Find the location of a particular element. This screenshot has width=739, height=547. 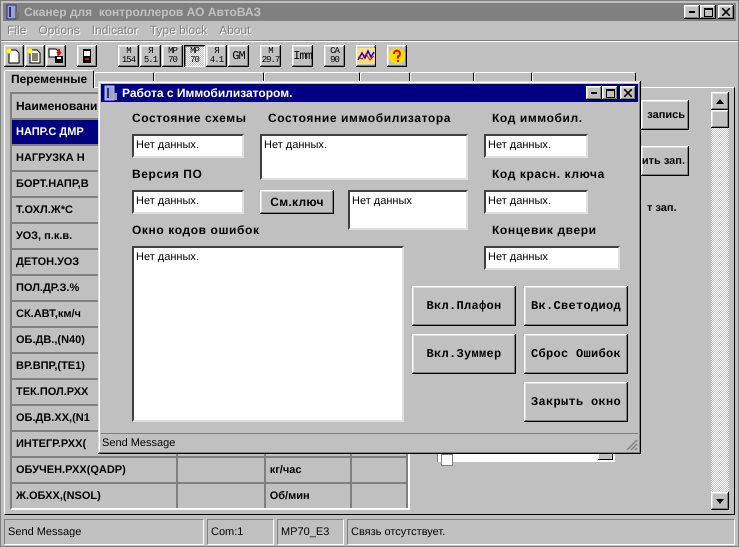

status-panel: Send Message is located at coordinates (104, 532).